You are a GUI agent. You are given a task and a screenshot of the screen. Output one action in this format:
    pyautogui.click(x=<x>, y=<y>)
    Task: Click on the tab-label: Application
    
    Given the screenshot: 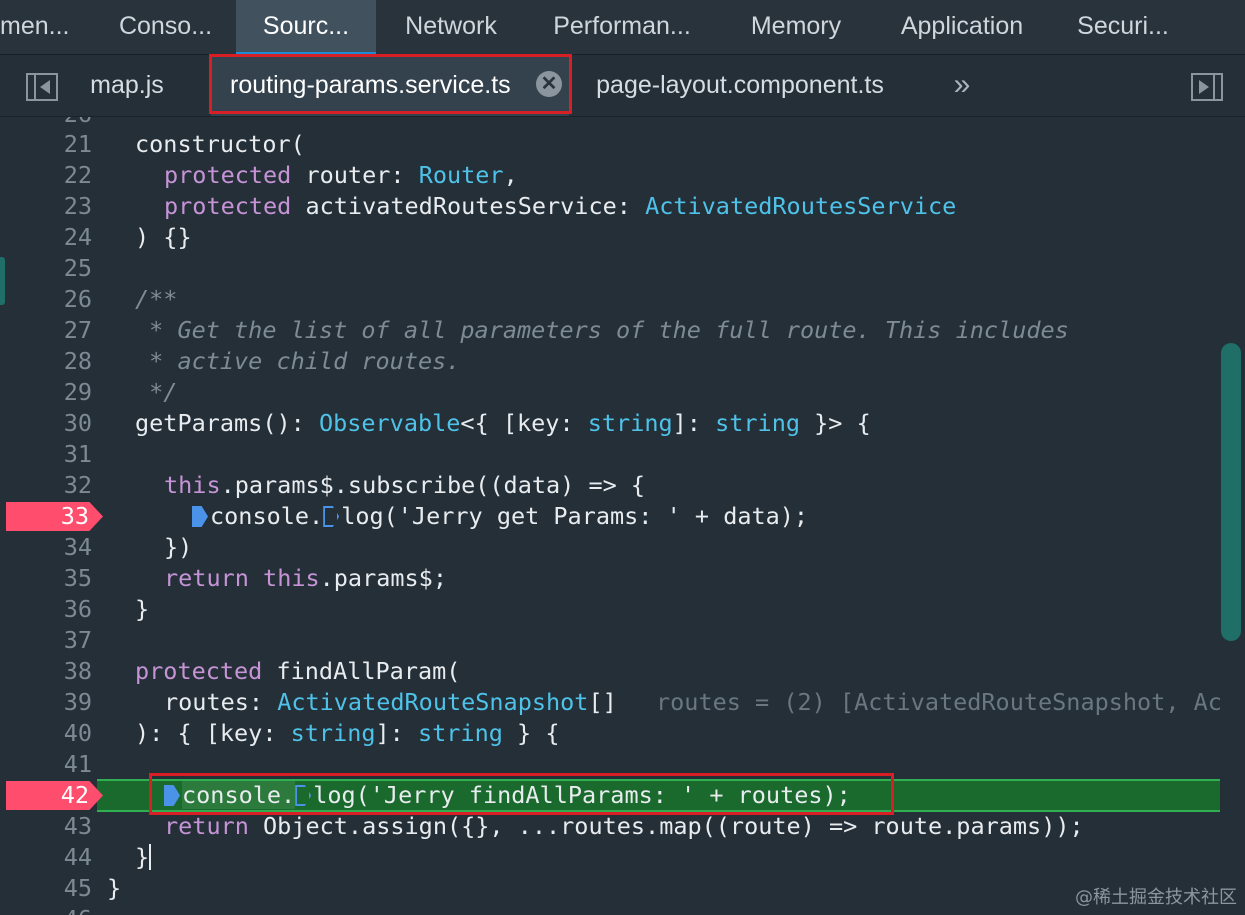 What is the action you would take?
    pyautogui.click(x=962, y=26)
    